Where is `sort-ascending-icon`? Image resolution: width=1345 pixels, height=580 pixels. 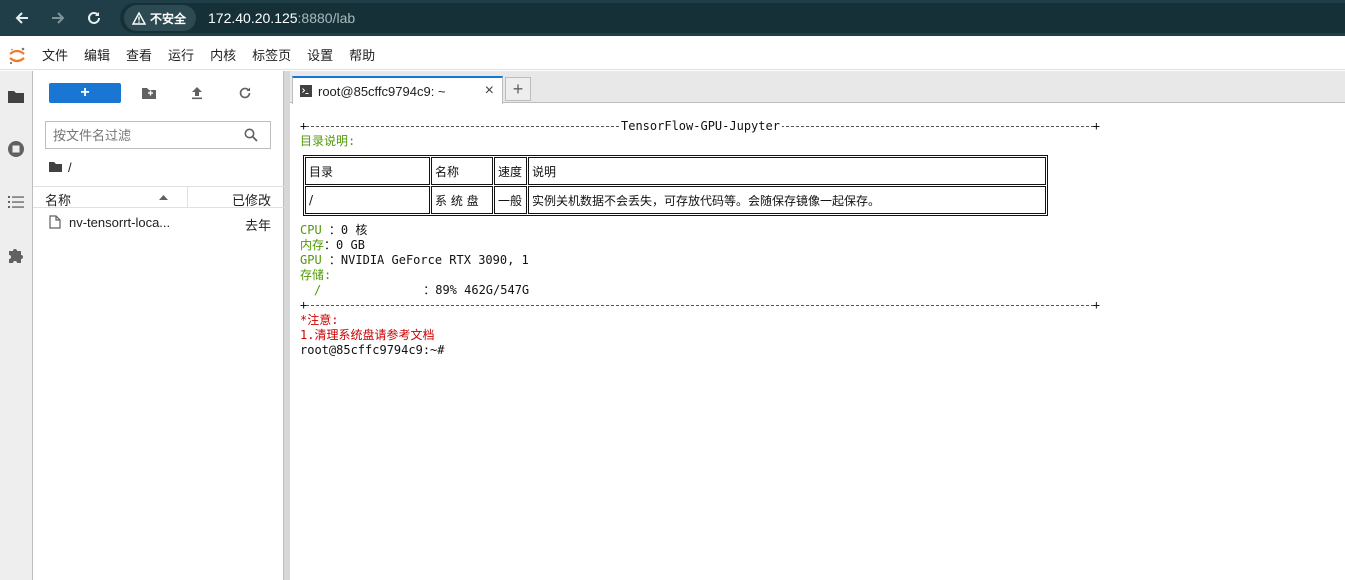 sort-ascending-icon is located at coordinates (163, 197).